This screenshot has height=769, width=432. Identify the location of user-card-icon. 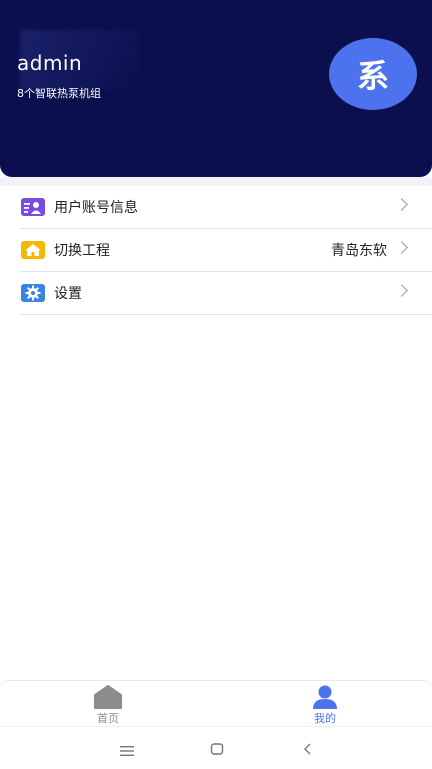
(33, 207).